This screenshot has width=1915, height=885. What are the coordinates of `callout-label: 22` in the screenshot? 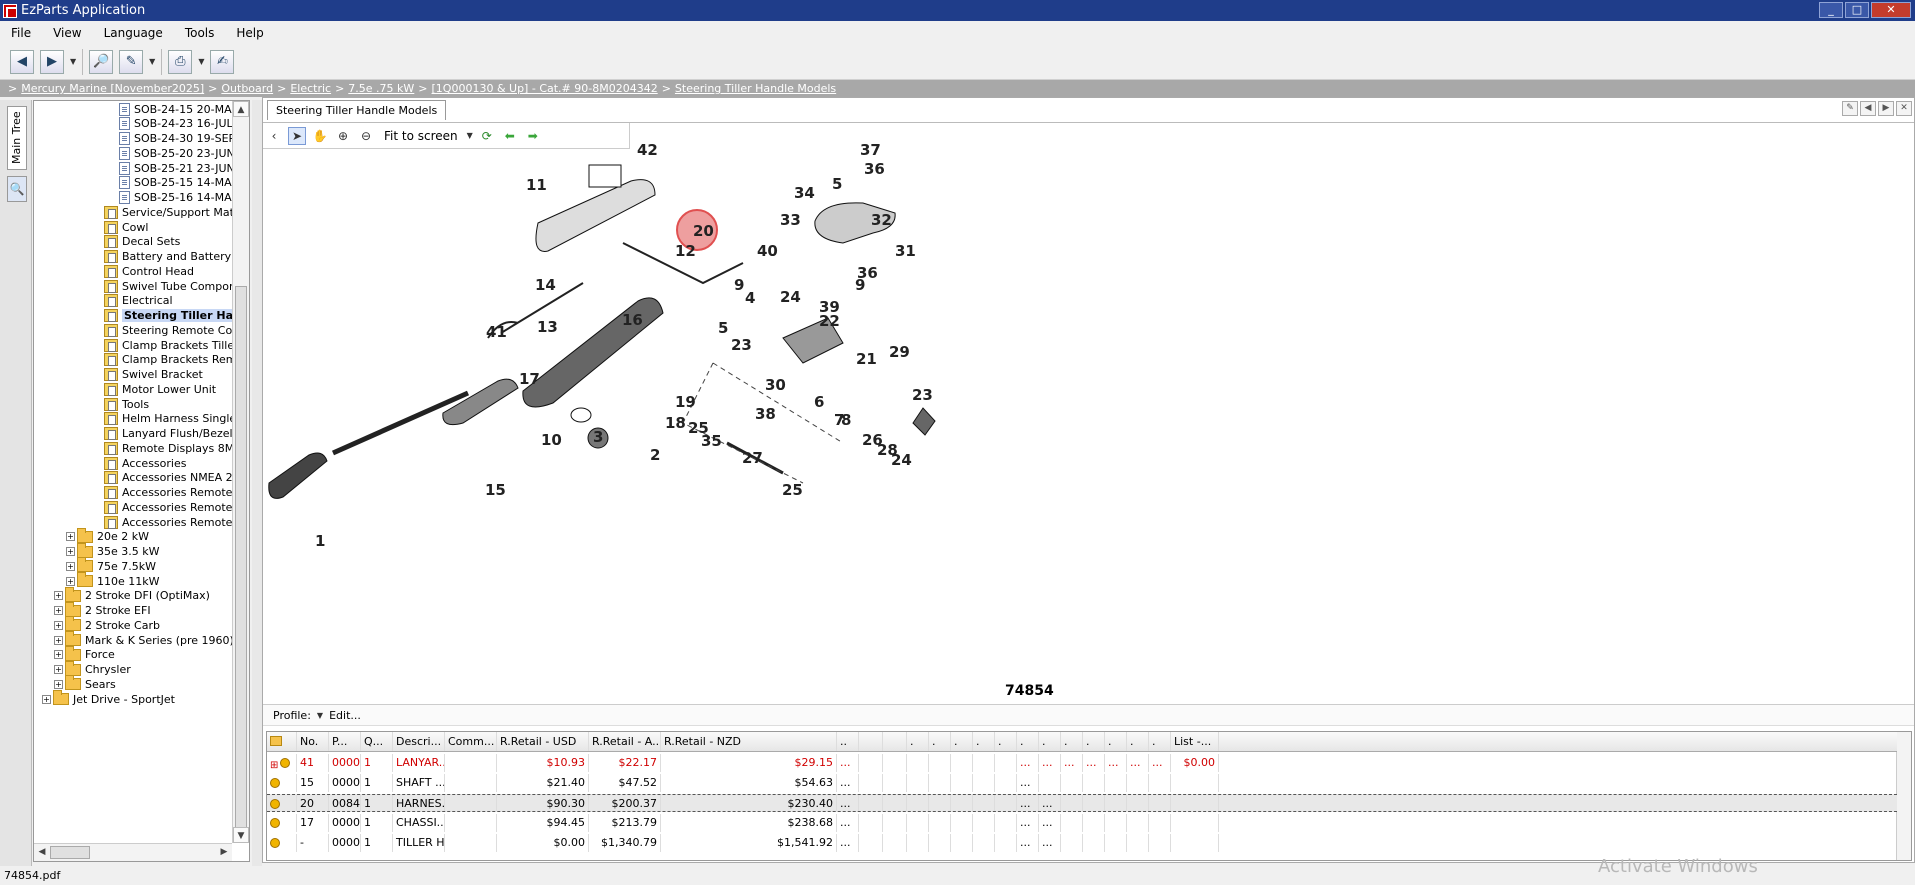 It's located at (829, 321).